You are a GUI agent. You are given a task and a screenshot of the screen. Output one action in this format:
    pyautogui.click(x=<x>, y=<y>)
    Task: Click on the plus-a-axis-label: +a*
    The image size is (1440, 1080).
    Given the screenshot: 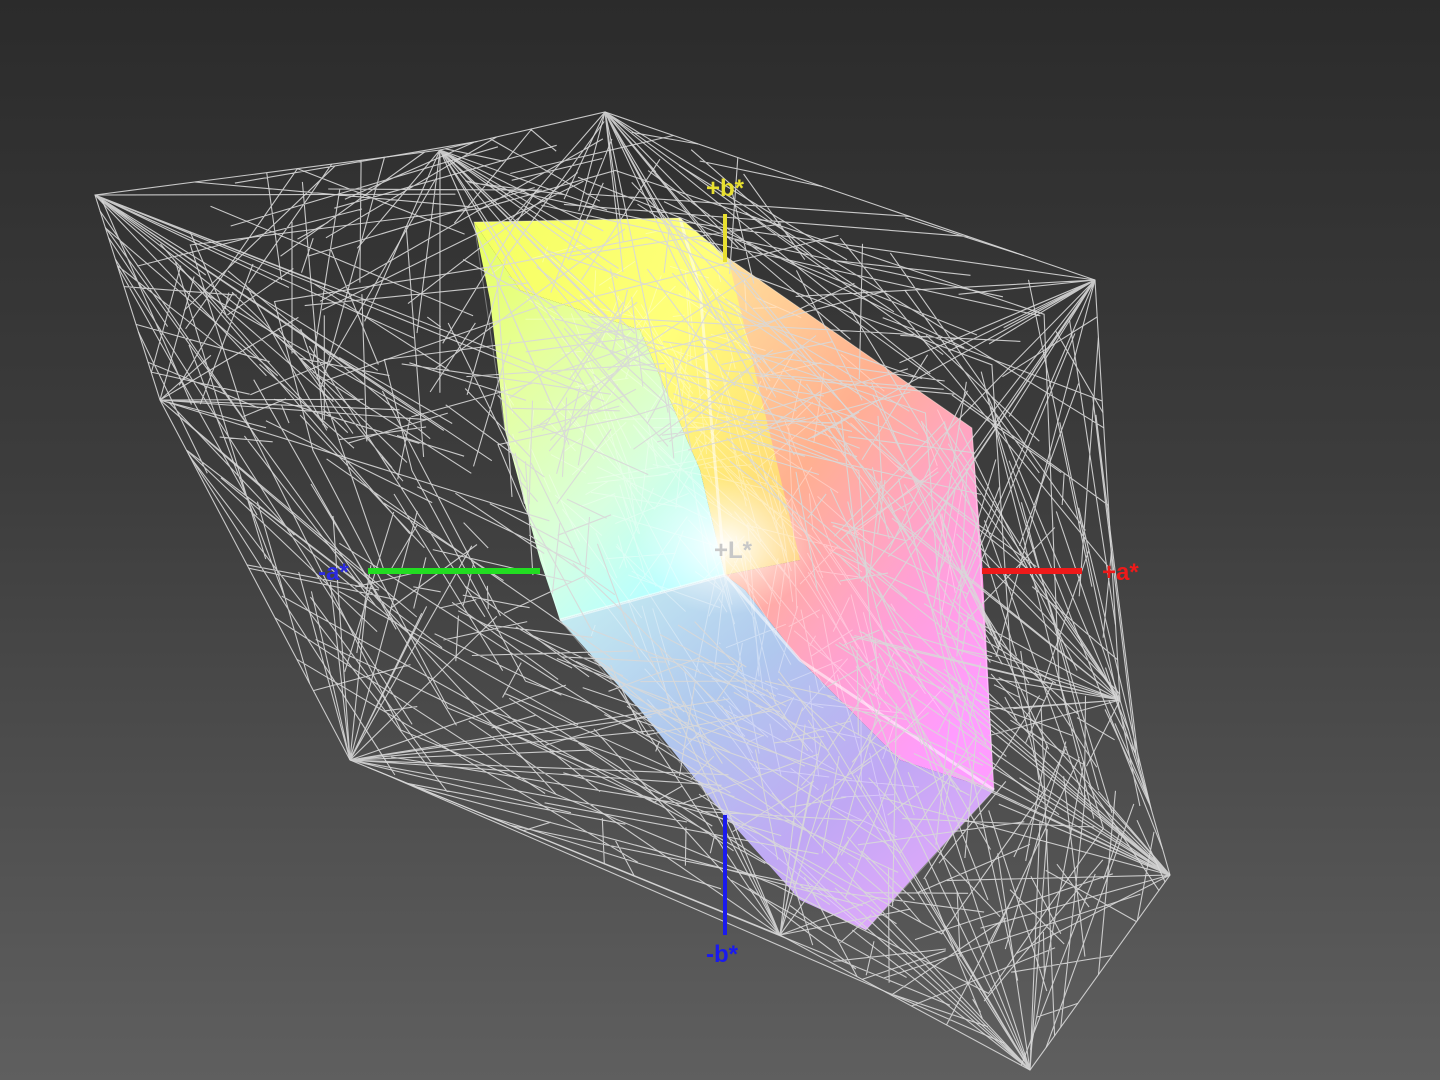 What is the action you would take?
    pyautogui.click(x=1120, y=572)
    